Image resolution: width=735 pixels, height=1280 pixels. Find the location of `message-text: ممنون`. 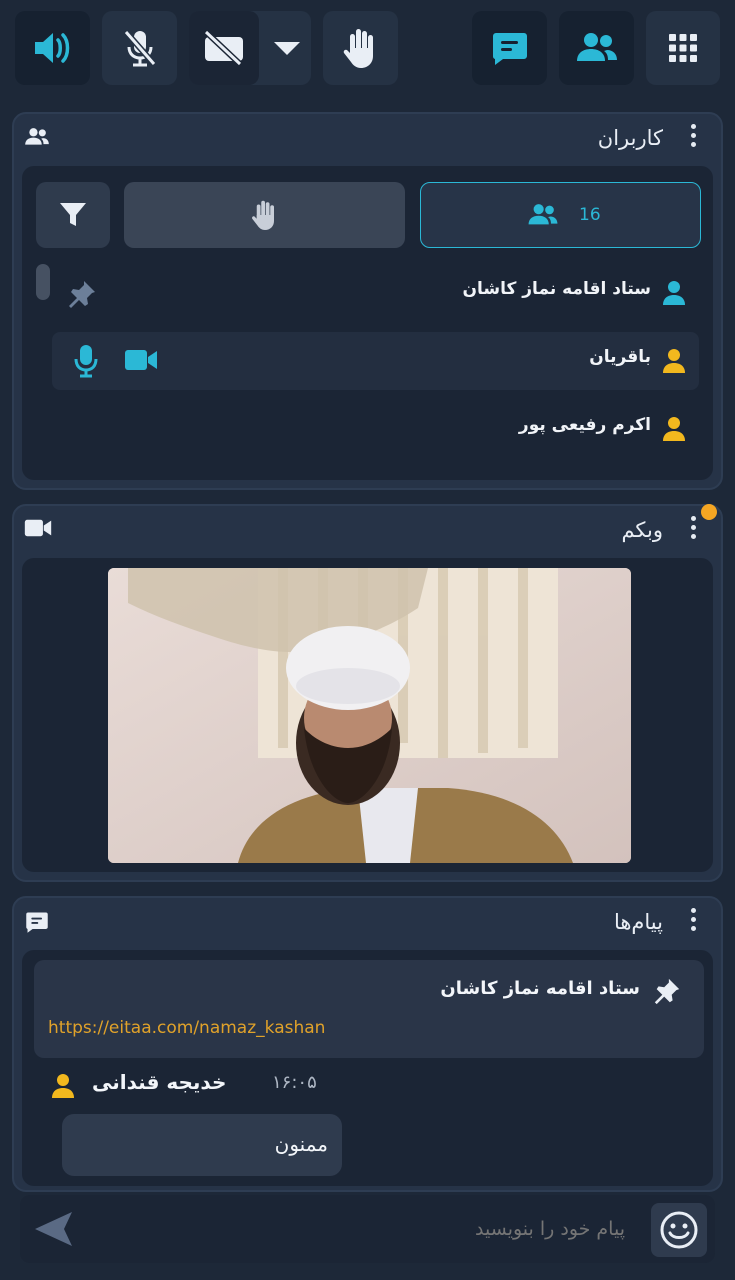

message-text: ممنون is located at coordinates (301, 1144).